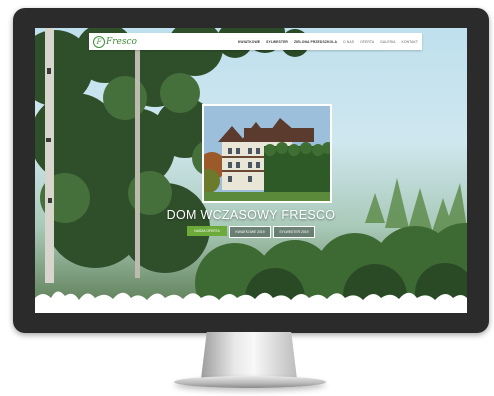  I want to click on nav-item-kwiatkowe: KWIATKOWE, so click(249, 42).